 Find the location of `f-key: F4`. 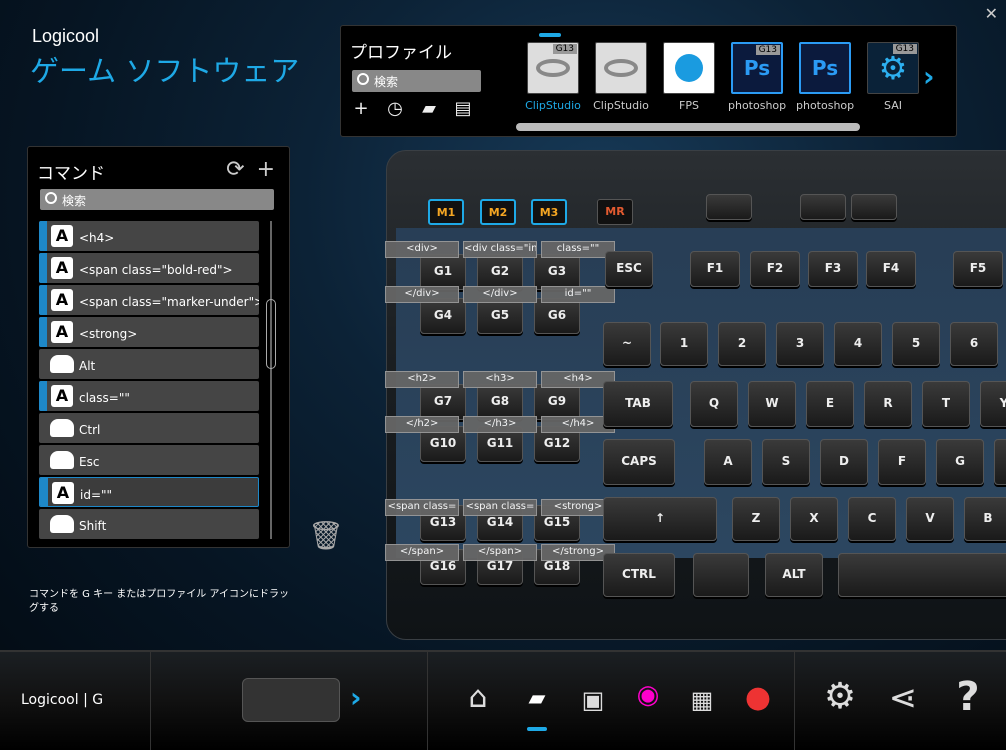

f-key: F4 is located at coordinates (891, 269).